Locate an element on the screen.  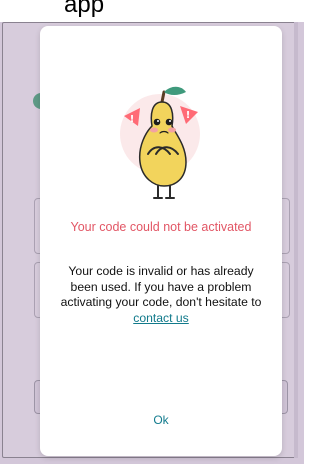
top-header-strip: app is located at coordinates (152, 11).